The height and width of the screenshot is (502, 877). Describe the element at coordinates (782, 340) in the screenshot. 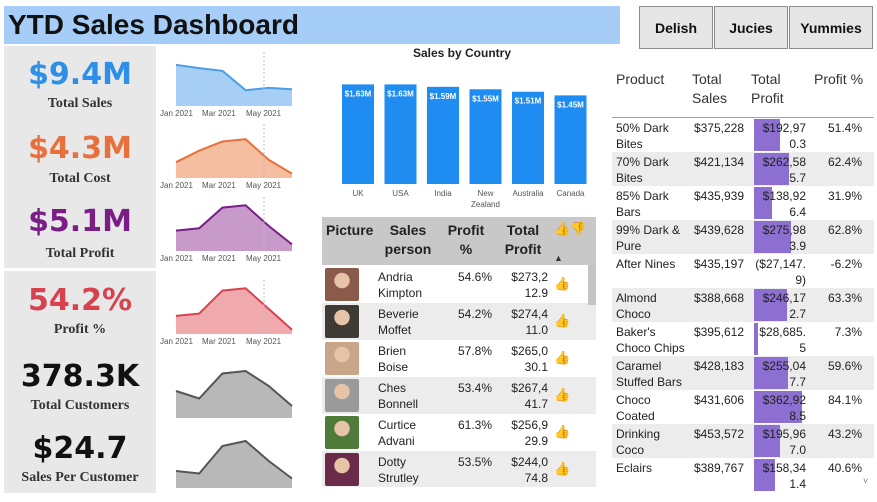

I see `total-profit-cell: $28,685.5` at that location.